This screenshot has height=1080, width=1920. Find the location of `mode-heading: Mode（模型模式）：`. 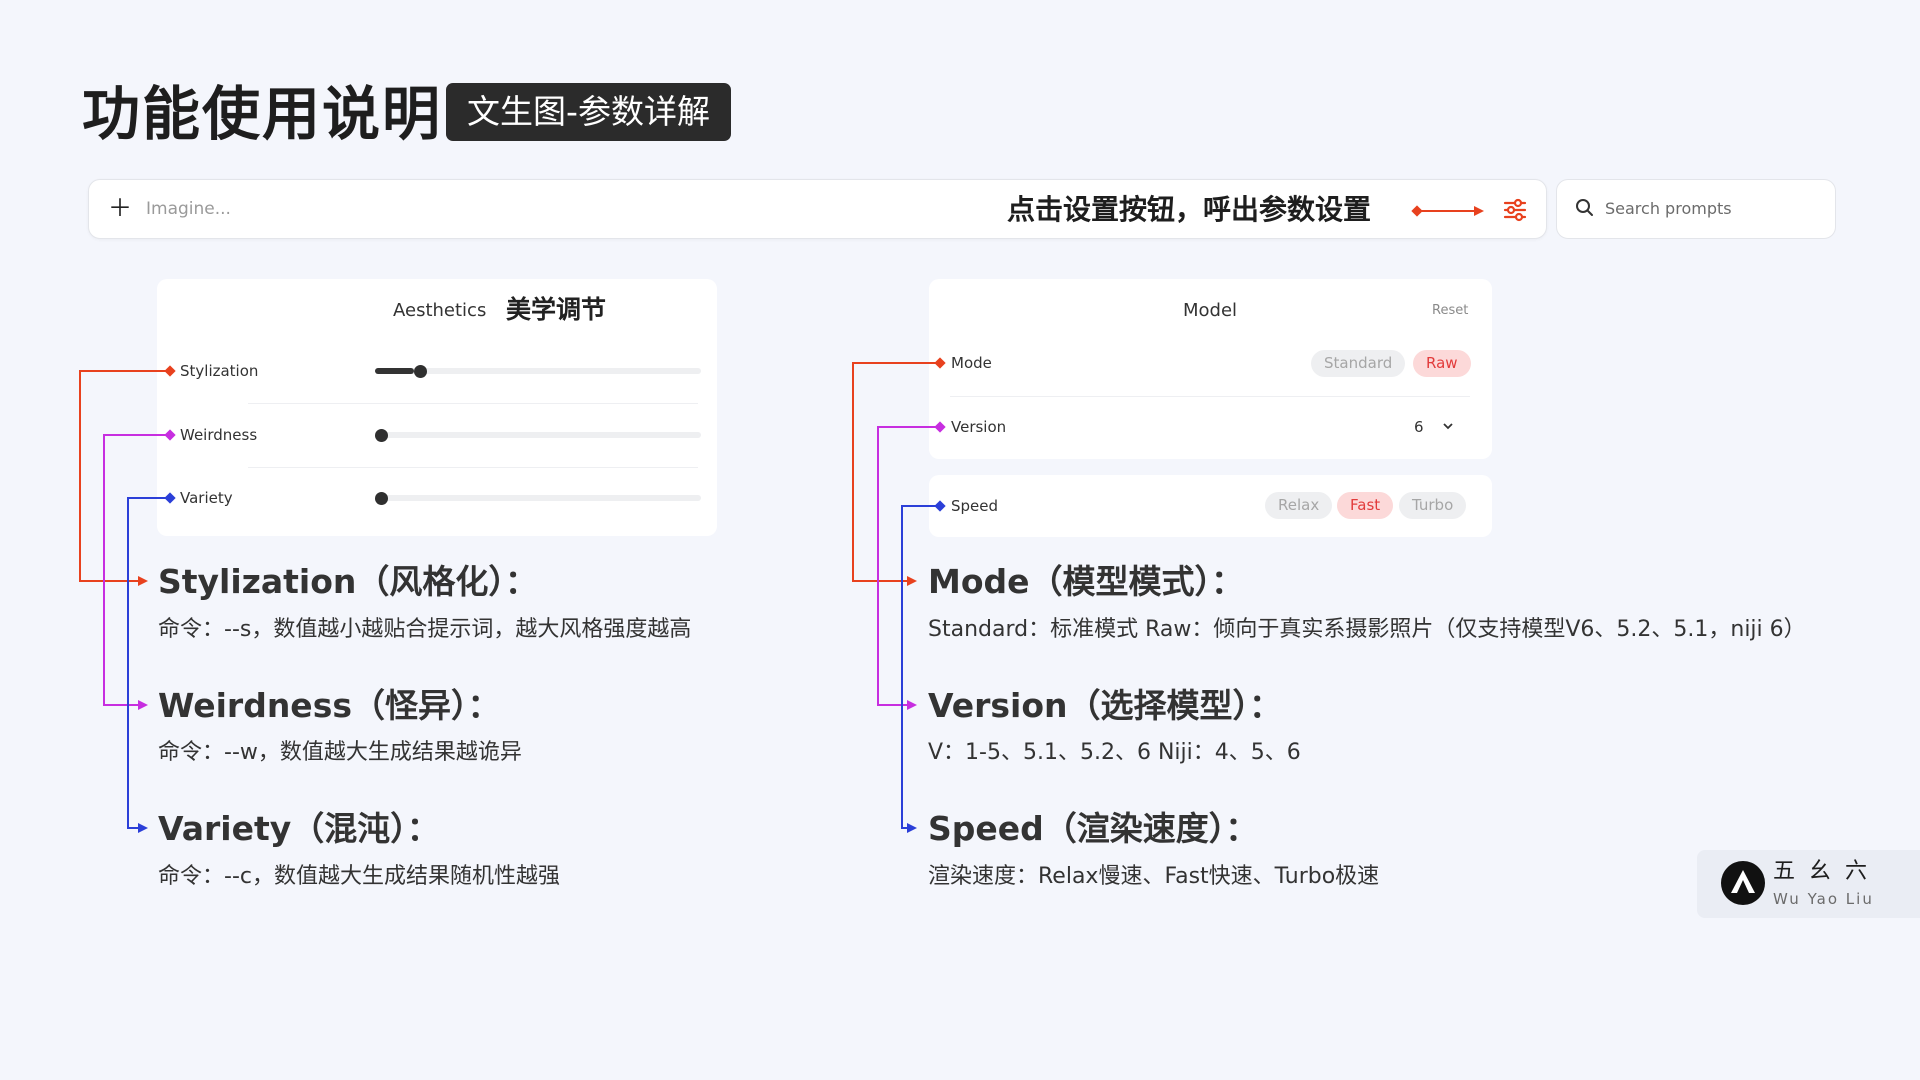

mode-heading: Mode（模型模式）： is located at coordinates (1086, 581).